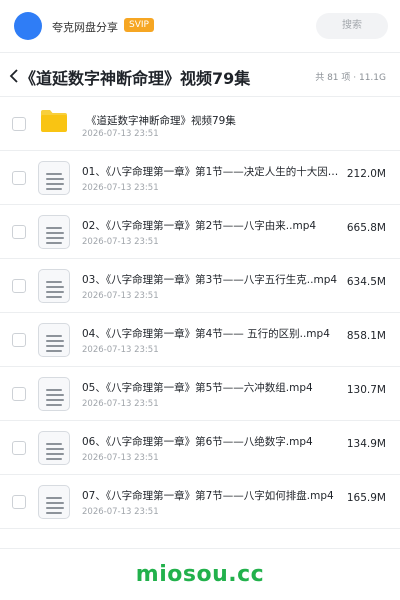  What do you see at coordinates (200, 574) in the screenshot?
I see `watermark-text: miosou.cc` at bounding box center [200, 574].